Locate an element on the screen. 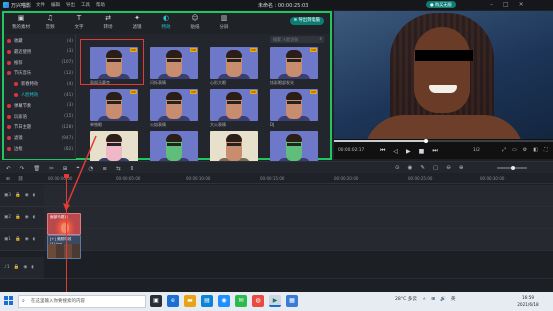 This screenshot has width=553, height=311. taskbar-clock: 16:59 2021/6/18 is located at coordinates (528, 301).